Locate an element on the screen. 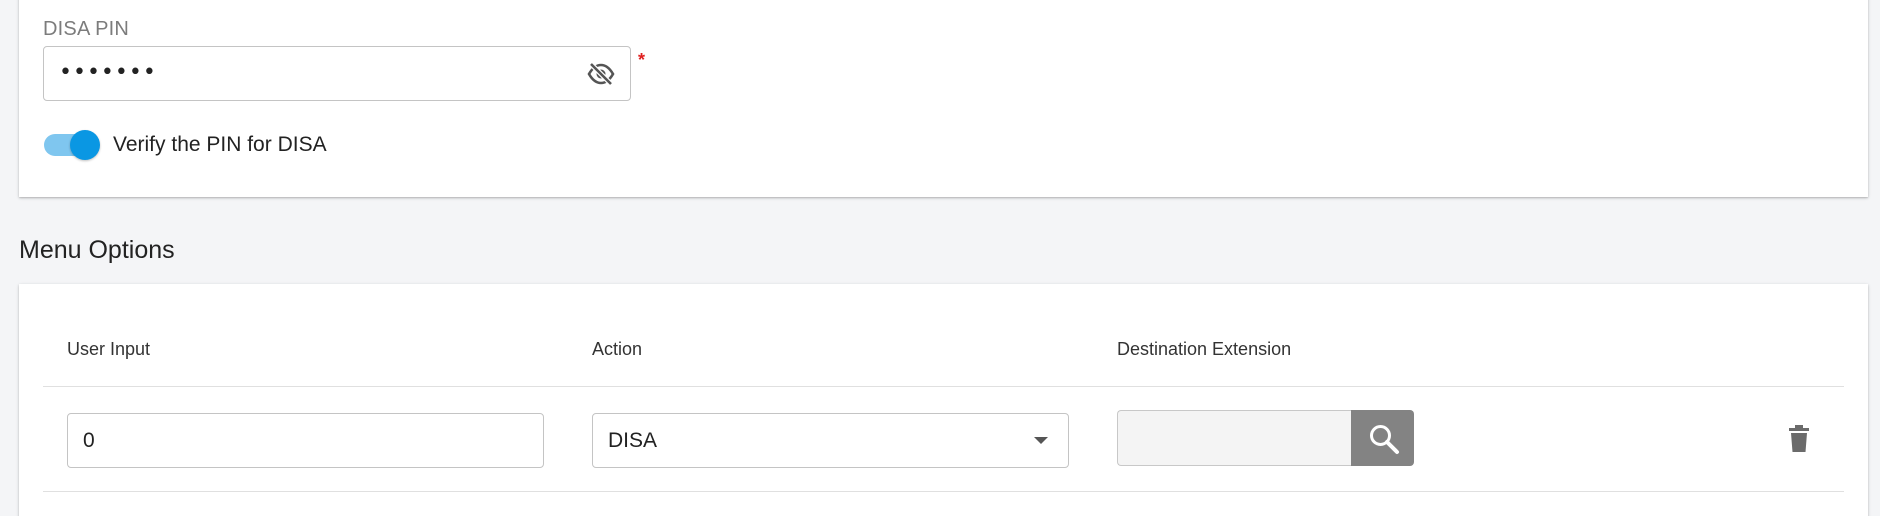 This screenshot has height=516, width=1880. verify-pin-label: Verify the PIN for DISA is located at coordinates (220, 144).